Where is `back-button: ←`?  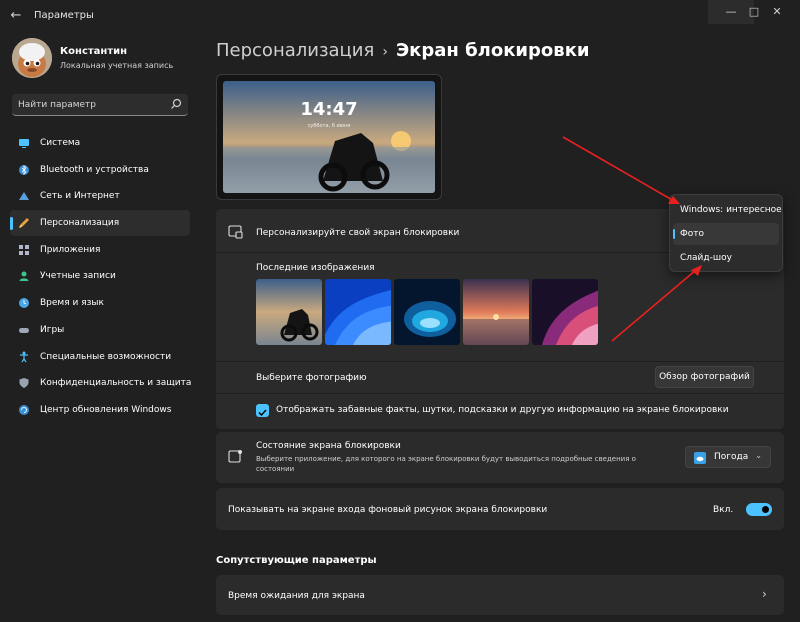
back-button: ← is located at coordinates (16, 16).